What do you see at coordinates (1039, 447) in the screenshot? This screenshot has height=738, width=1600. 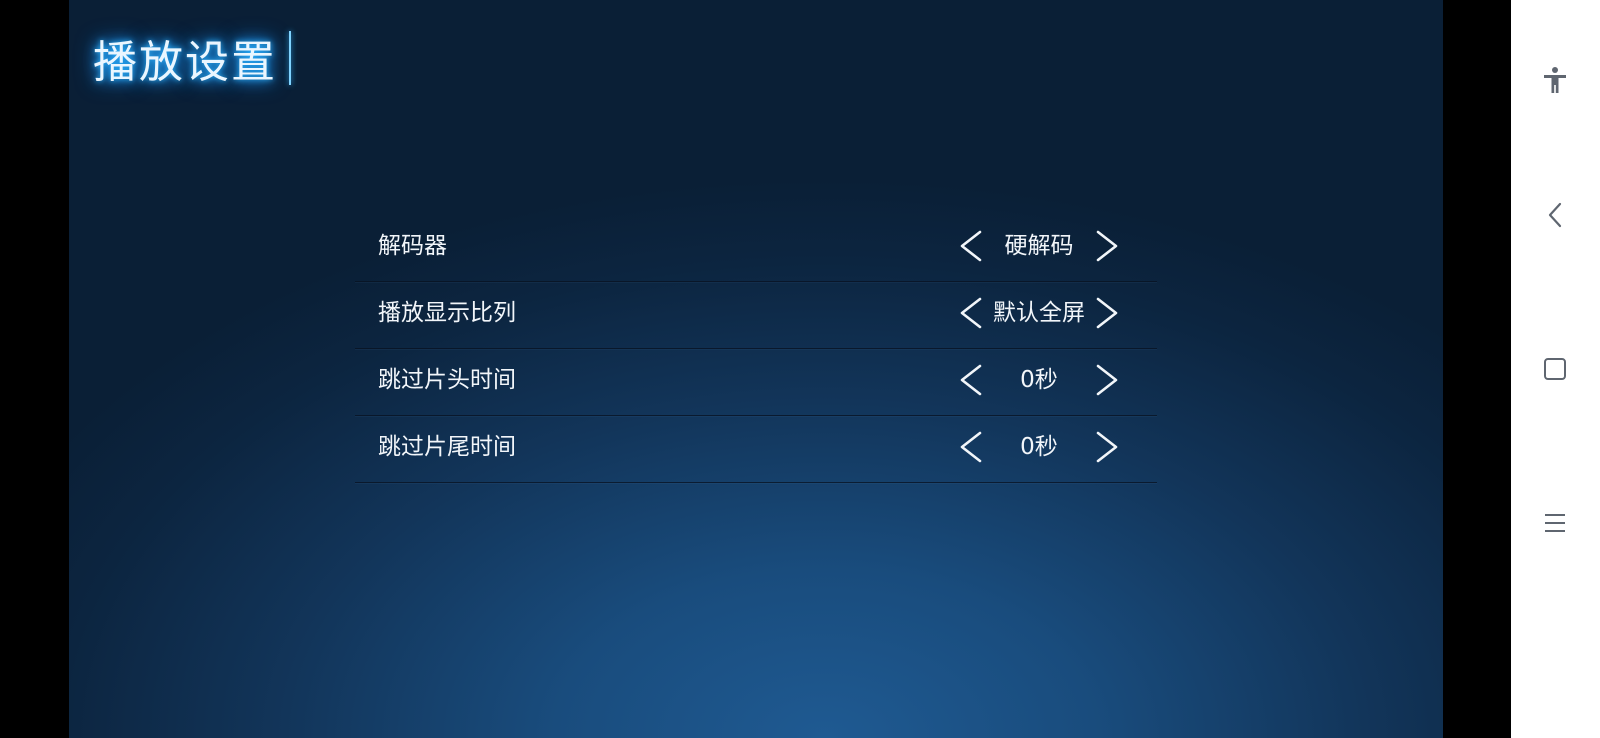 I see `setting-value-skip-outro: 0秒` at bounding box center [1039, 447].